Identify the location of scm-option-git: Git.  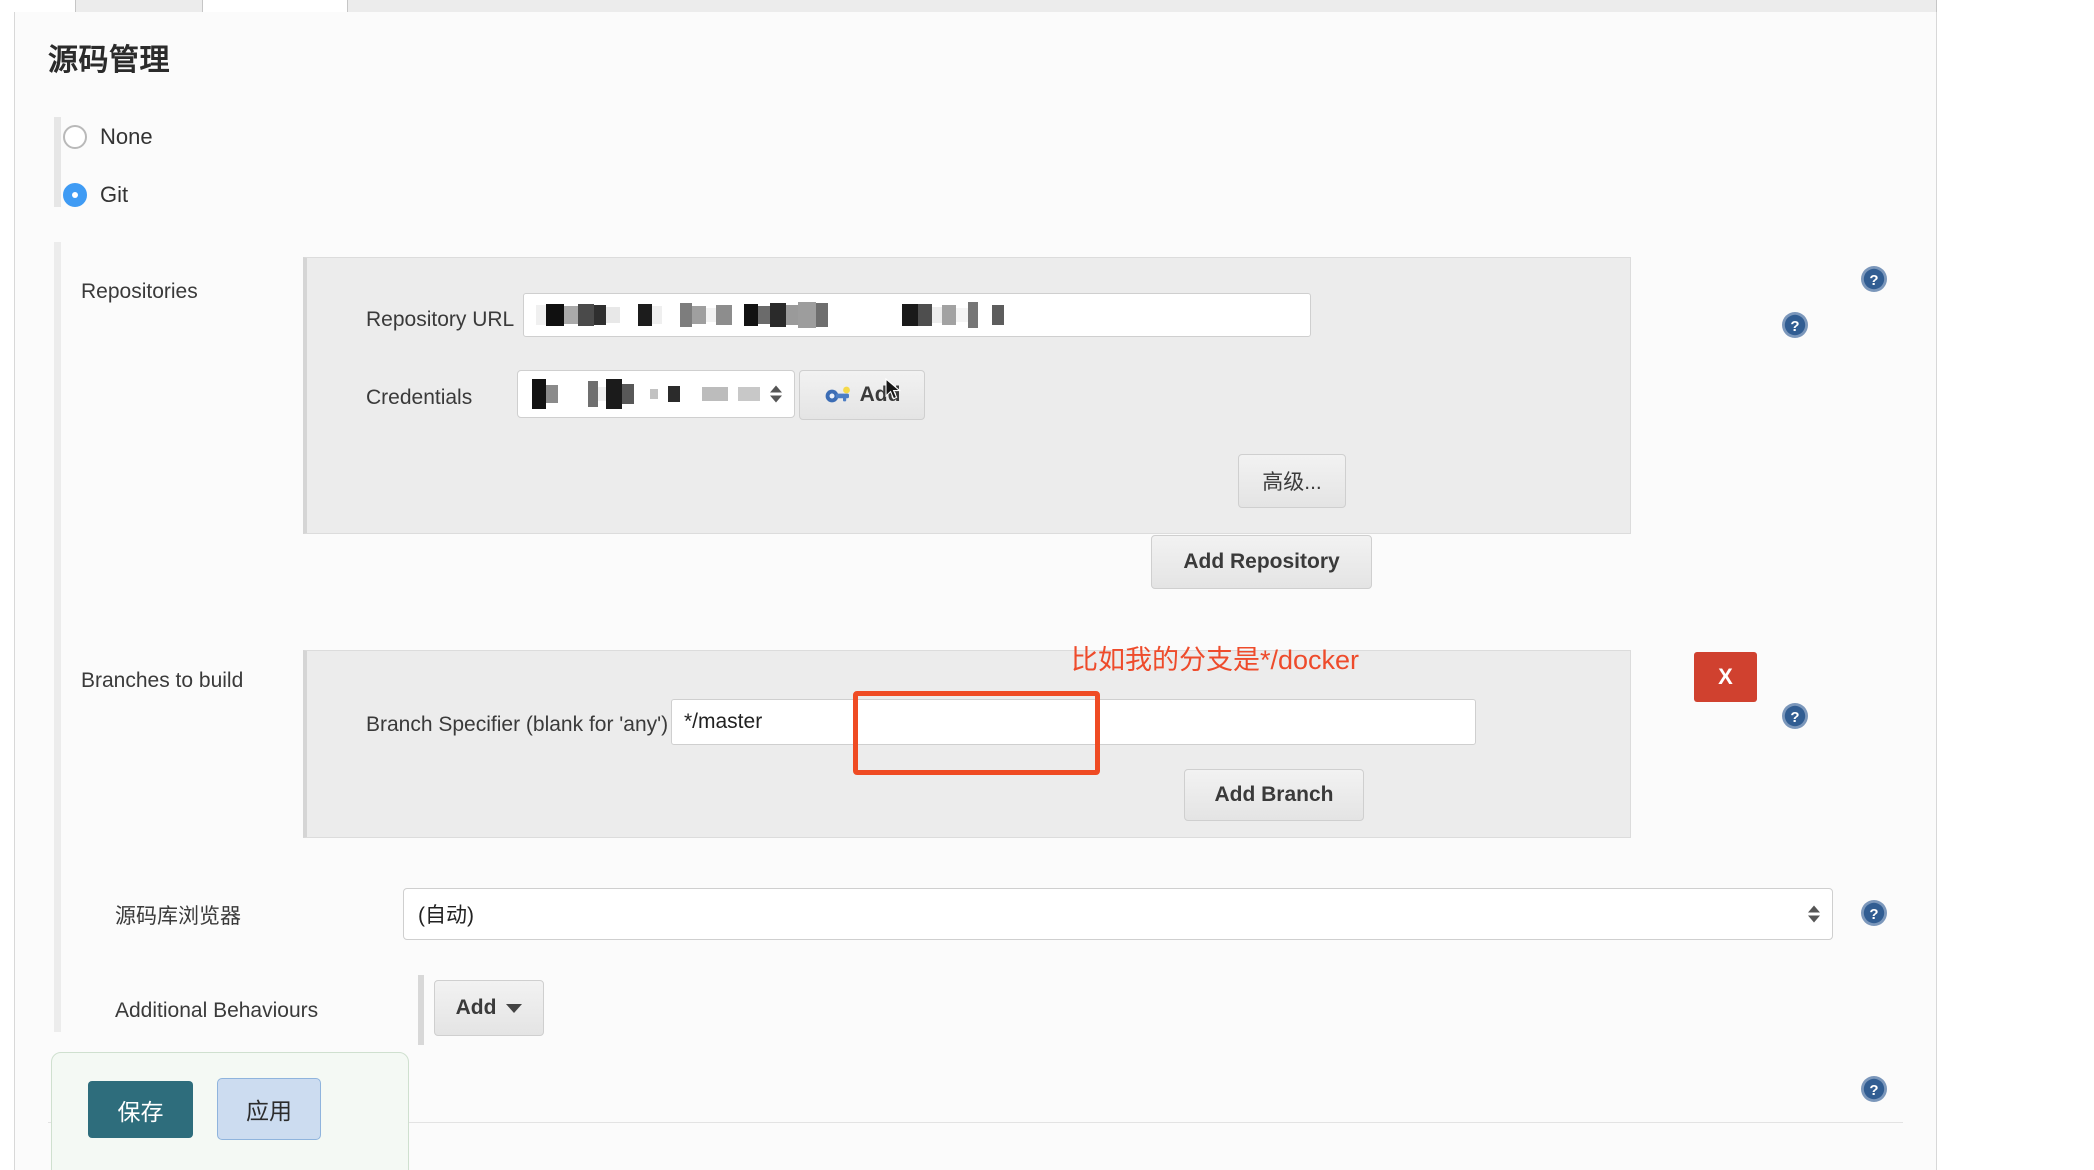
(95, 195).